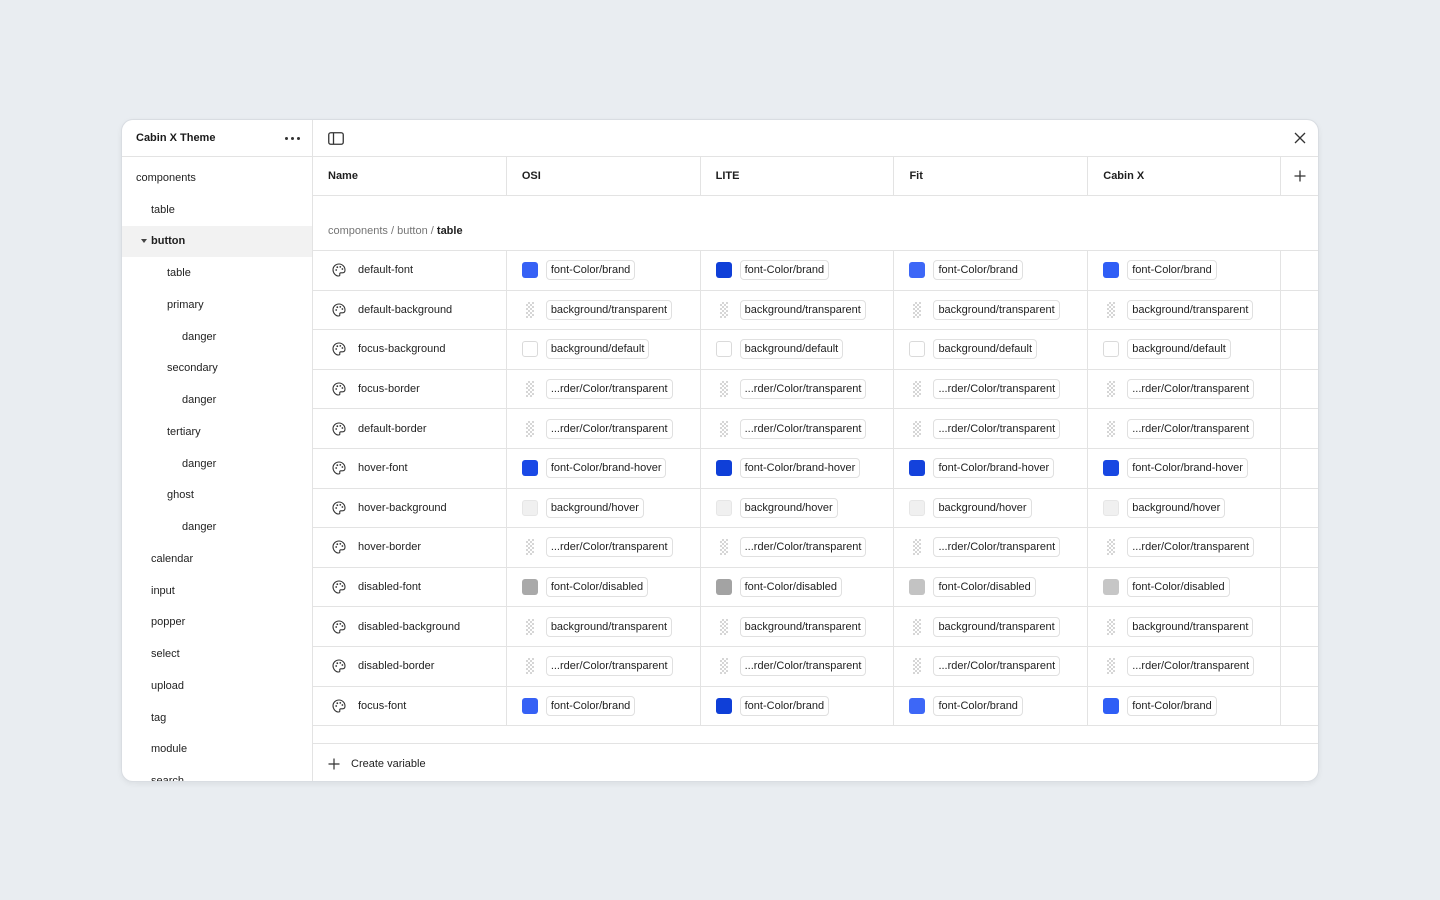 This screenshot has height=900, width=1440. What do you see at coordinates (604, 176) in the screenshot?
I see `column-header-mode: OSI` at bounding box center [604, 176].